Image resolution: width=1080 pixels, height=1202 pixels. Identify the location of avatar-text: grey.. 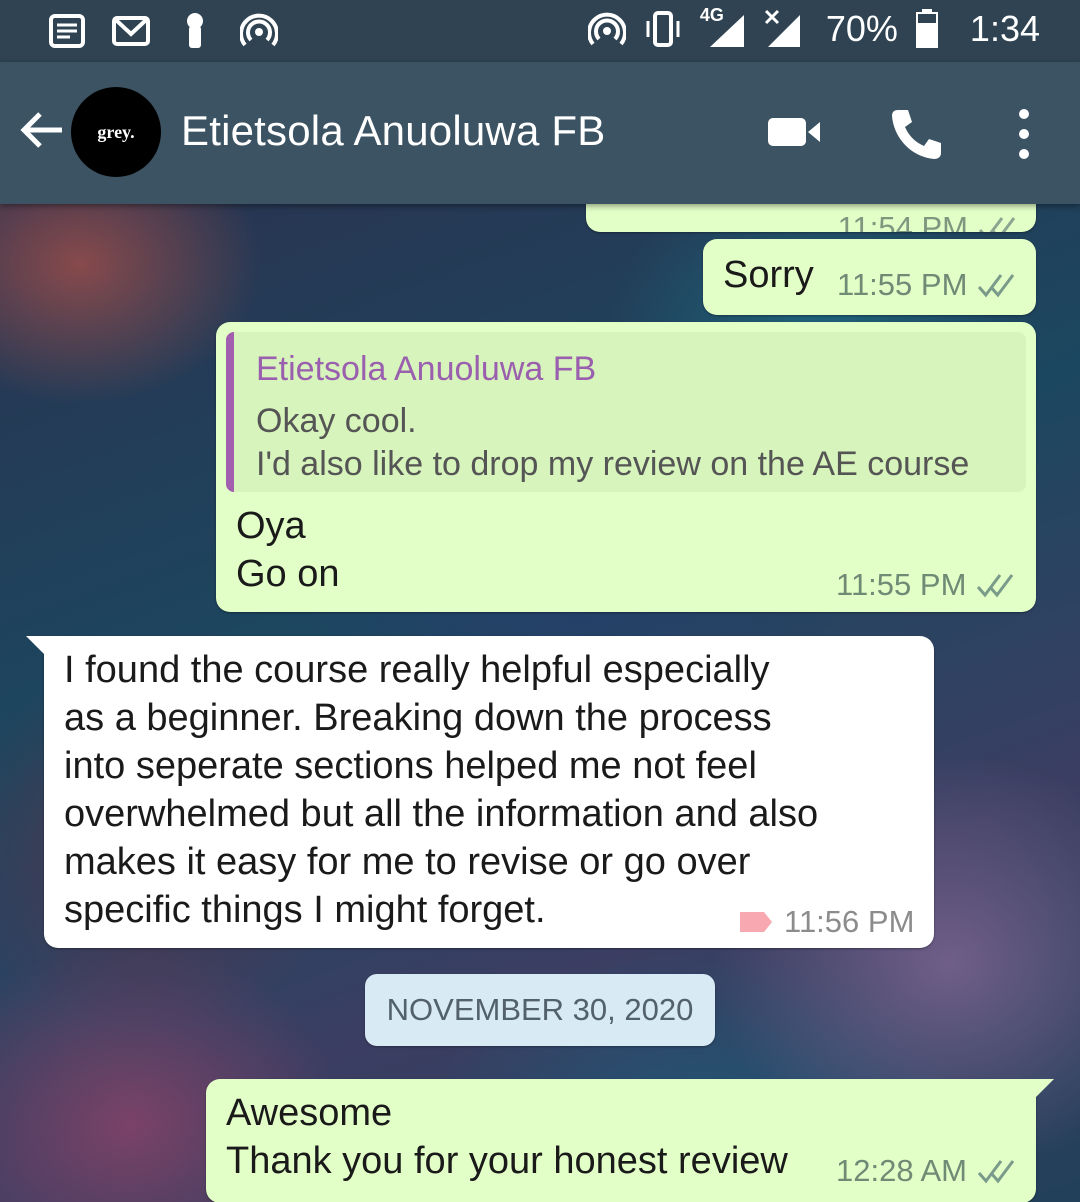
(116, 131).